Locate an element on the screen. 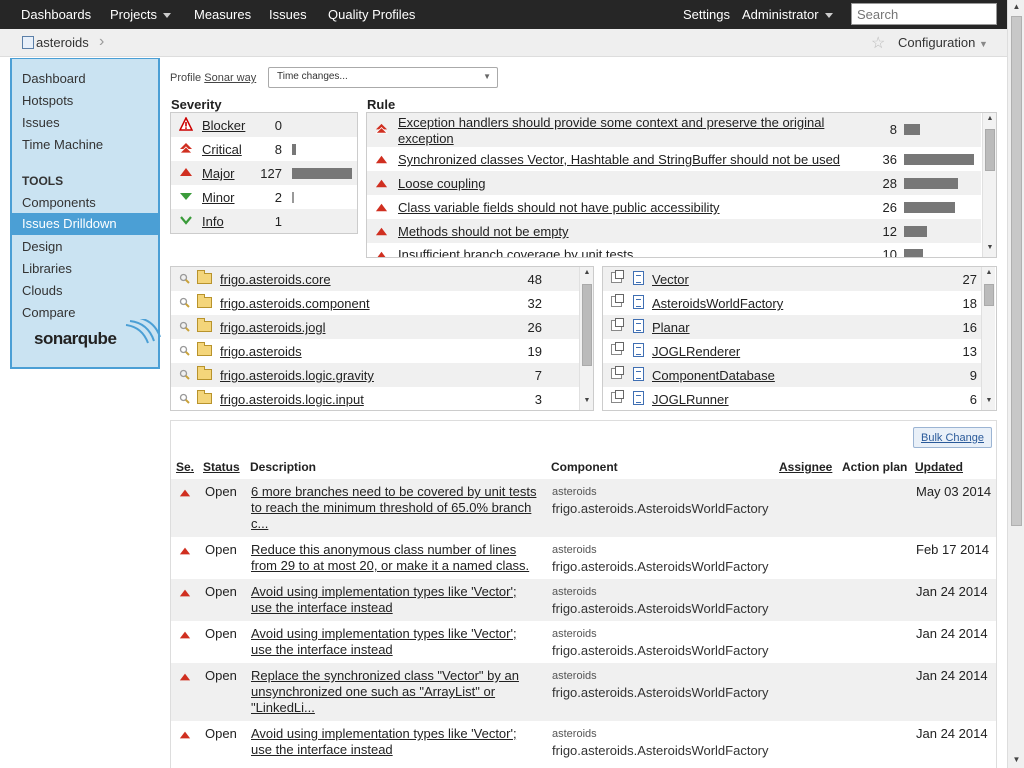 The width and height of the screenshot is (1024, 768). rule-scrollbar: ▲ ▼ is located at coordinates (989, 185).